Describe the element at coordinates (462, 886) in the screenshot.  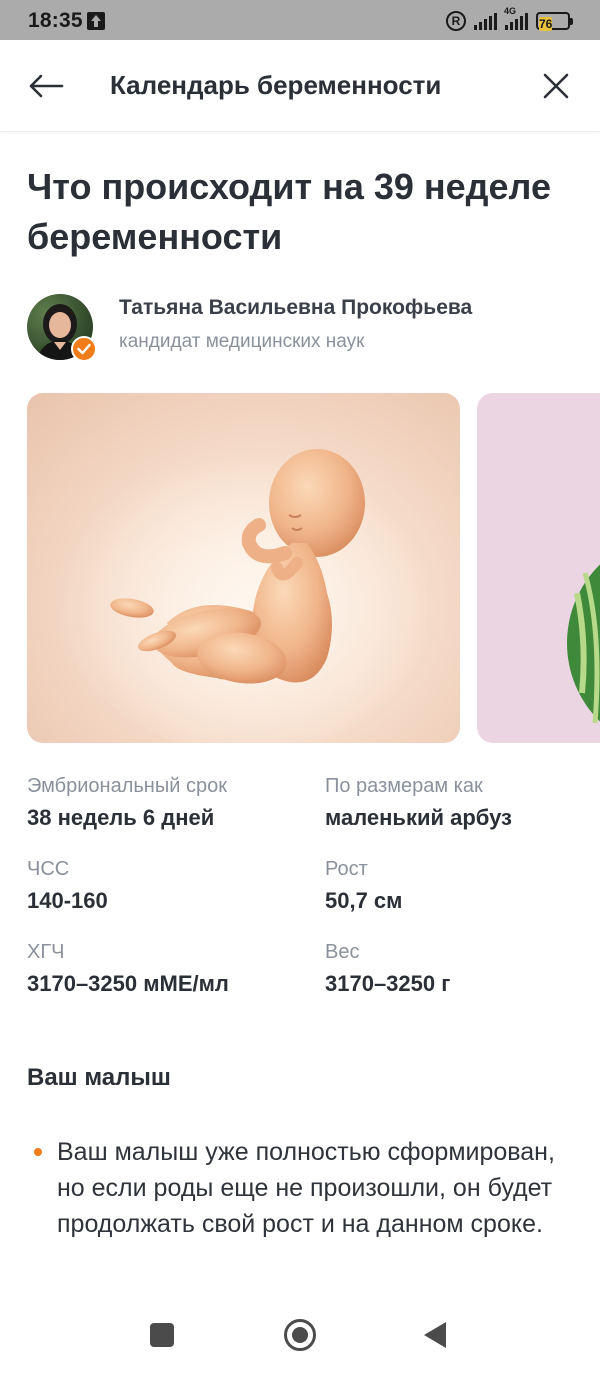
I see `fact-height: Рост 50,7 см` at that location.